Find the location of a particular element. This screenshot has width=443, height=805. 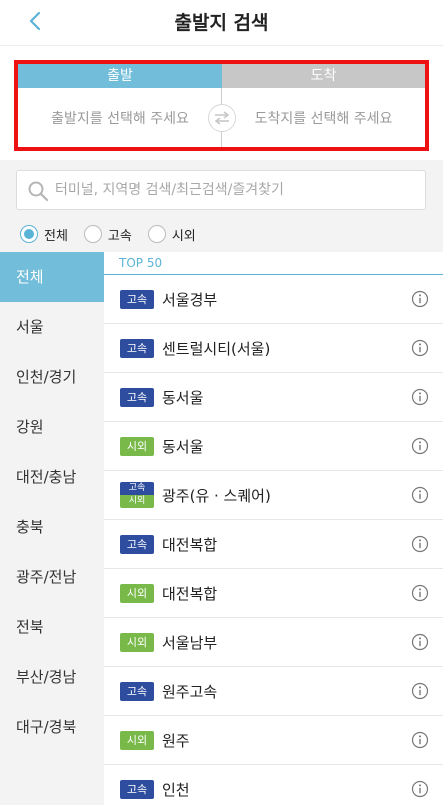

filter-all-label: 전체 is located at coordinates (56, 236).